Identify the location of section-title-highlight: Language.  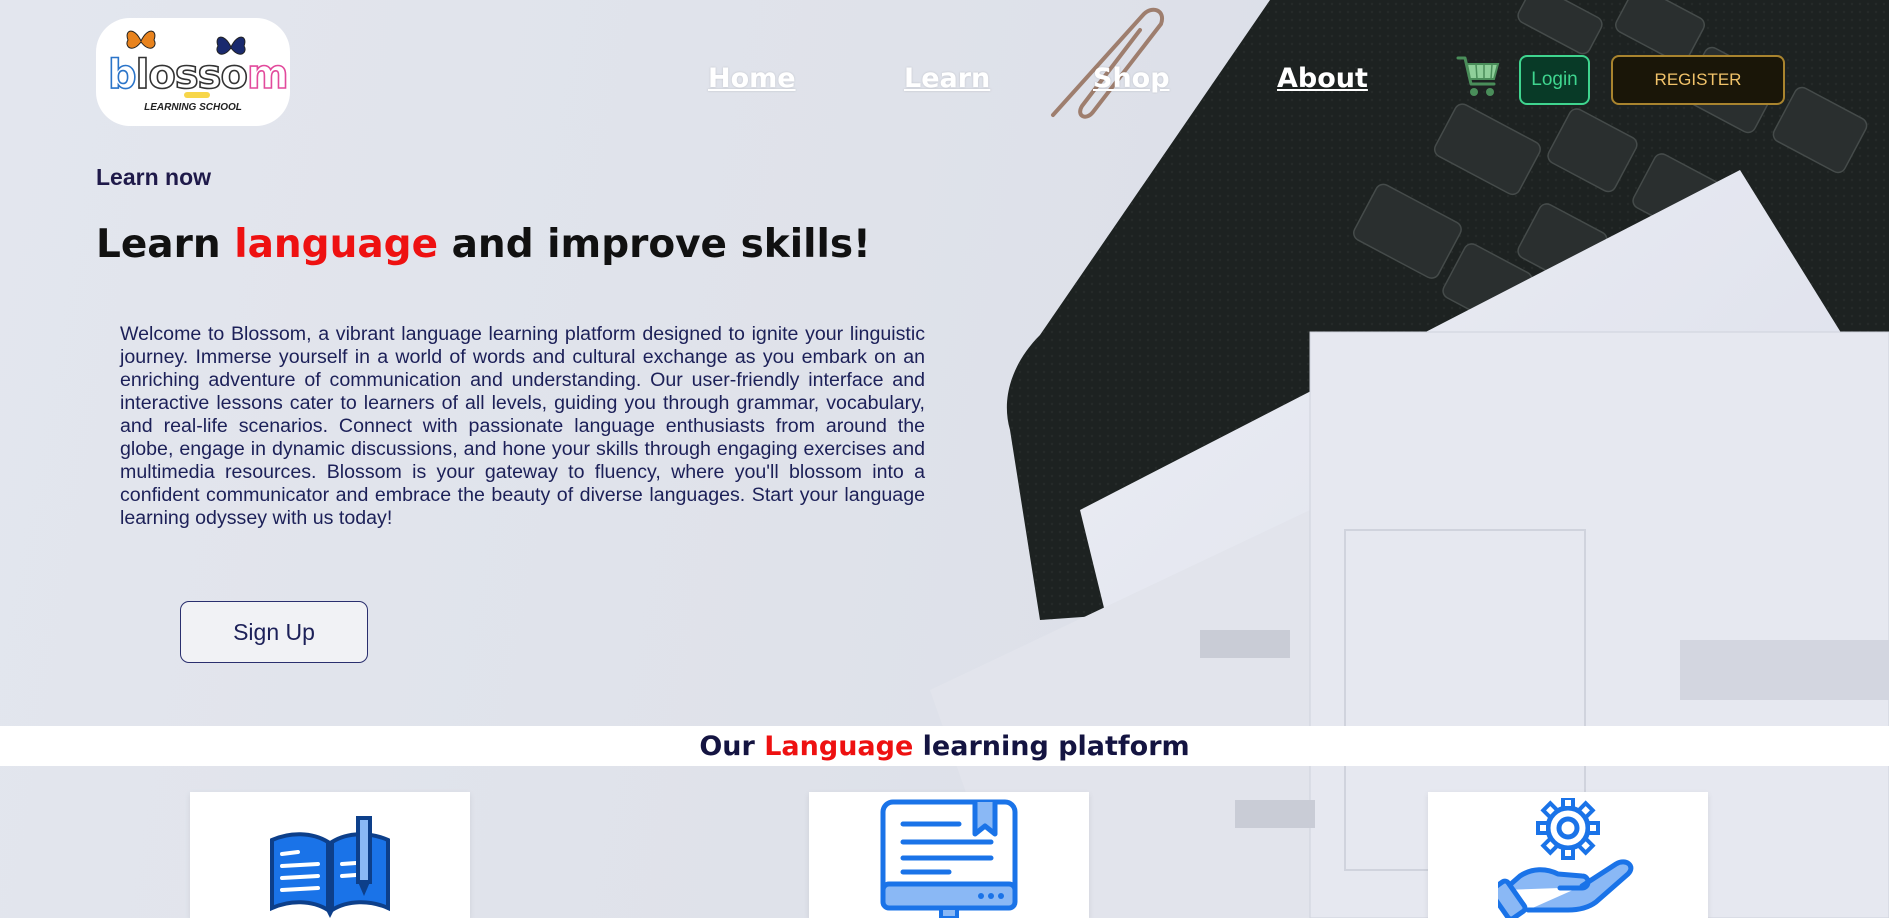
(839, 746).